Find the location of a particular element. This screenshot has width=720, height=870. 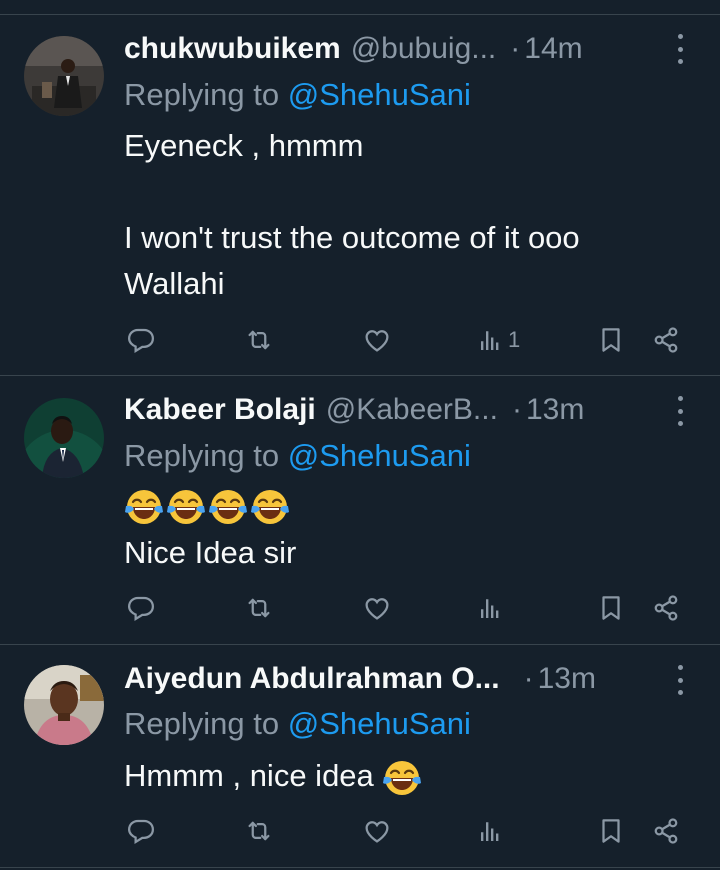

text-line: Nice Idea sir is located at coordinates (210, 552).